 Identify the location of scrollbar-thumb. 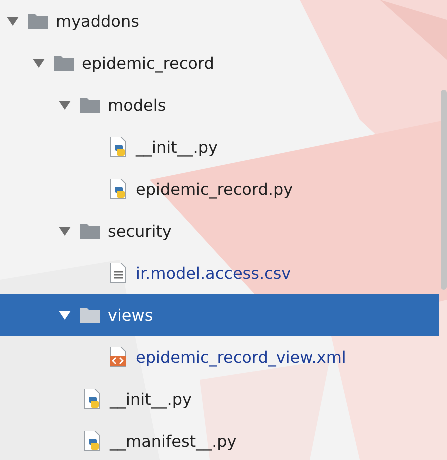
(444, 190).